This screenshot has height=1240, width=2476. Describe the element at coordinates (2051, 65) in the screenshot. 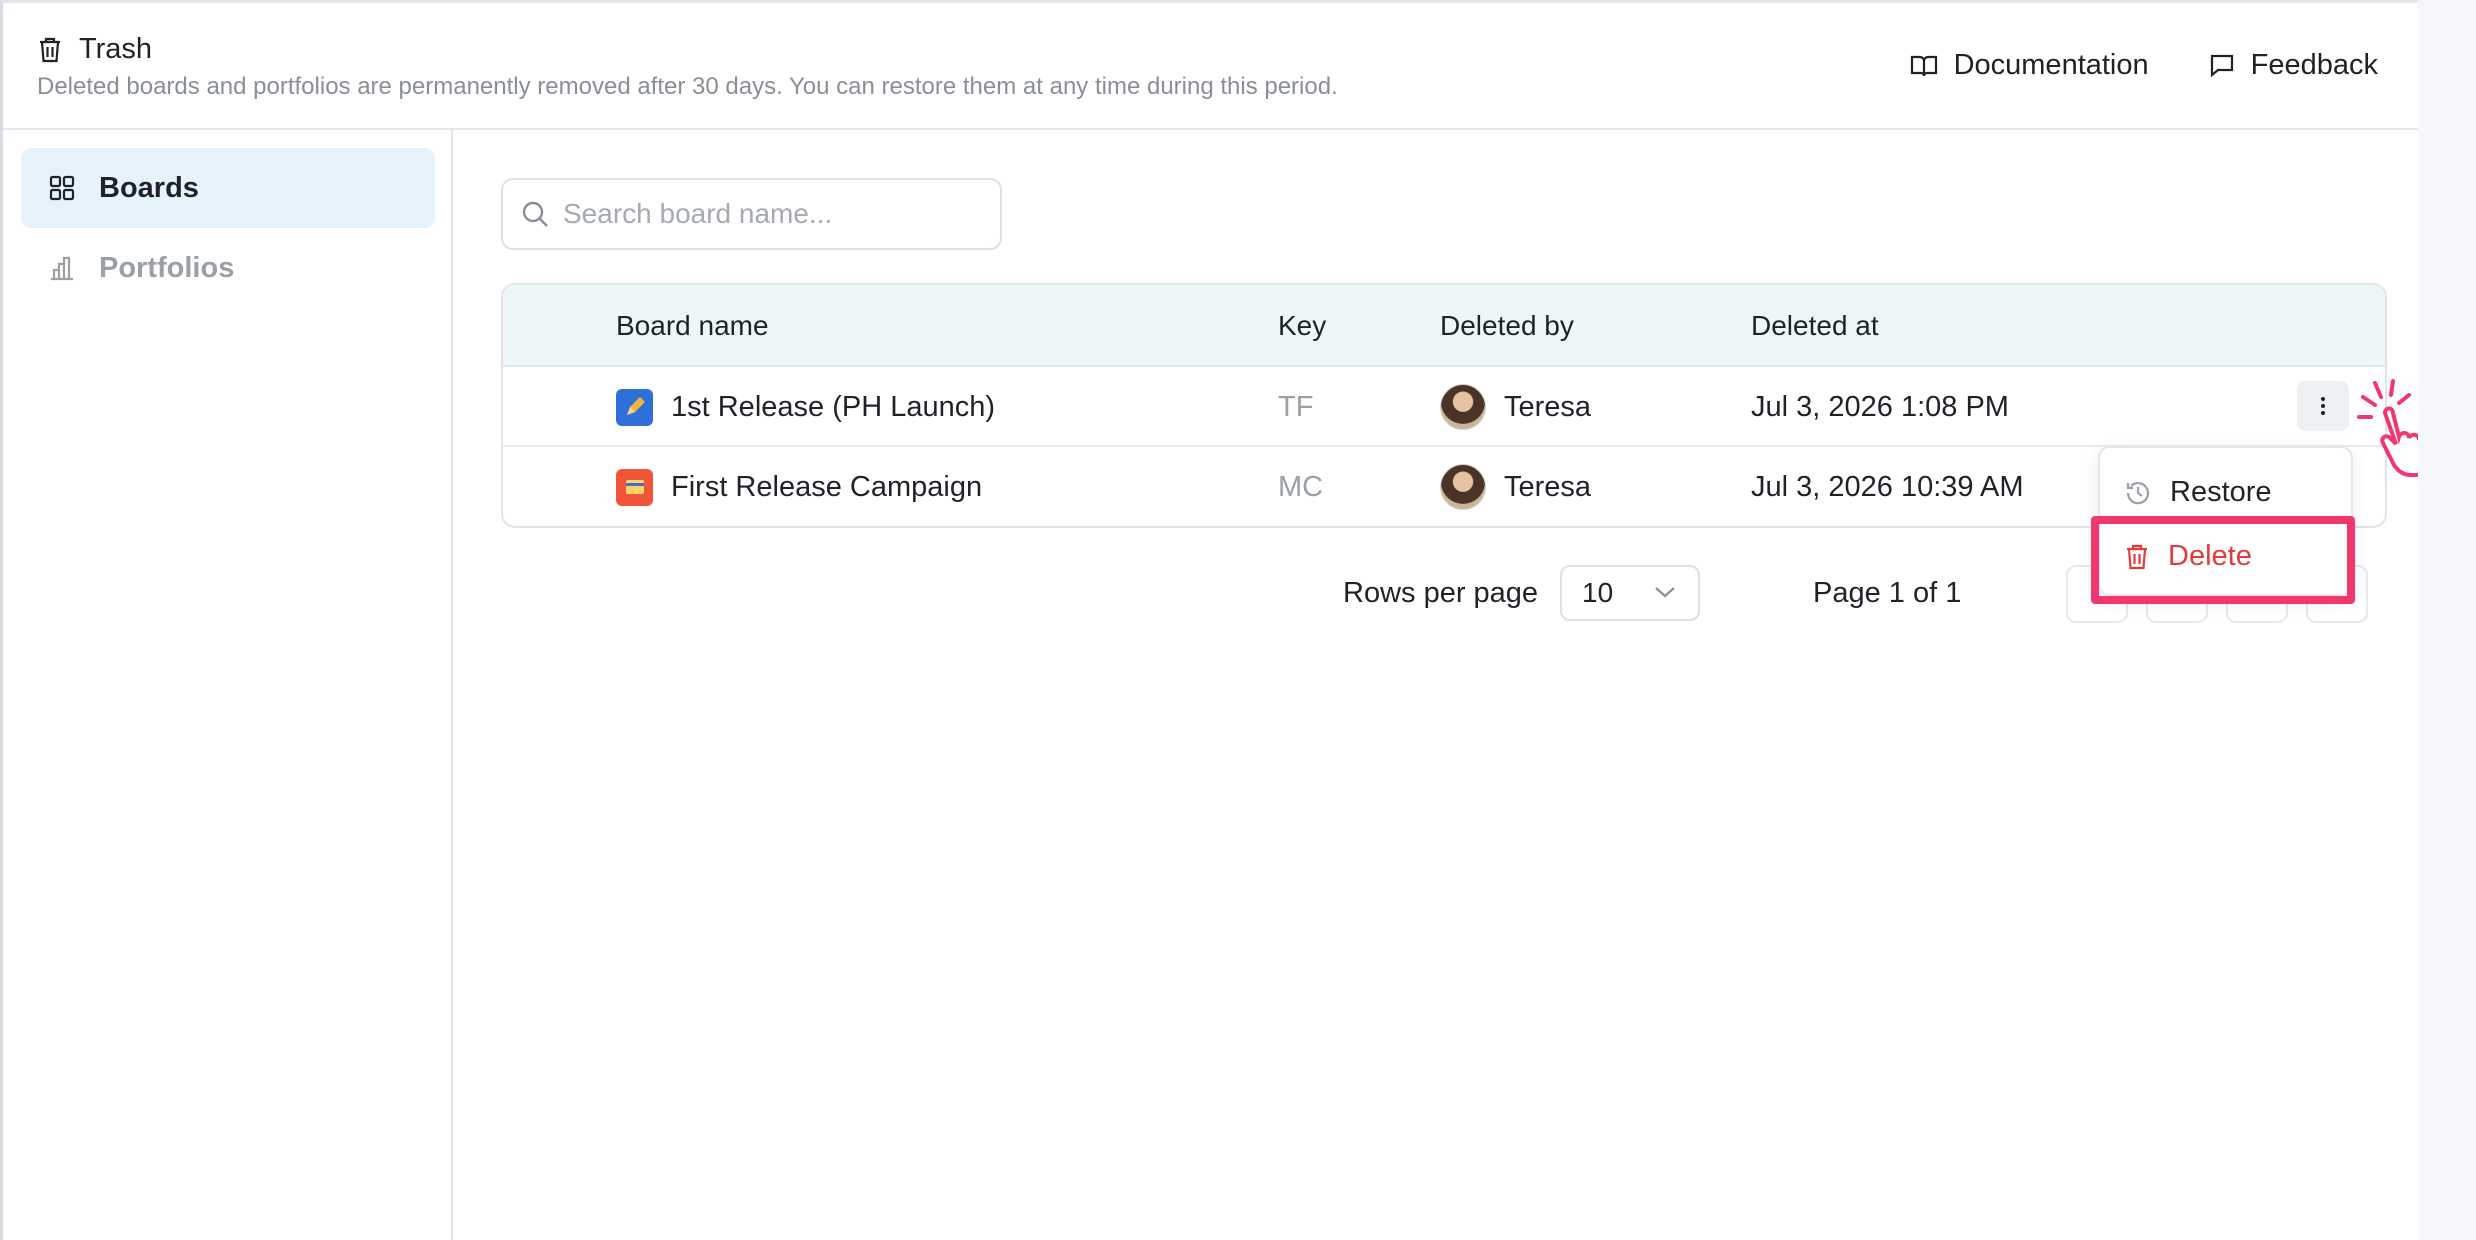

I see `documentation-label: Documentation` at that location.